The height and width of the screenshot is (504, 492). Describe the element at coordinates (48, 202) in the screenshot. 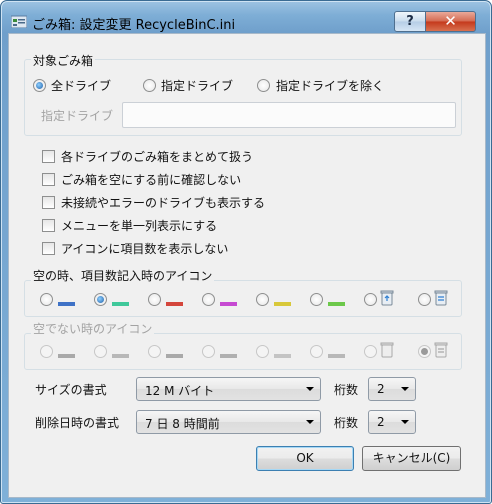

I see `checkbox-show-disconnected` at that location.